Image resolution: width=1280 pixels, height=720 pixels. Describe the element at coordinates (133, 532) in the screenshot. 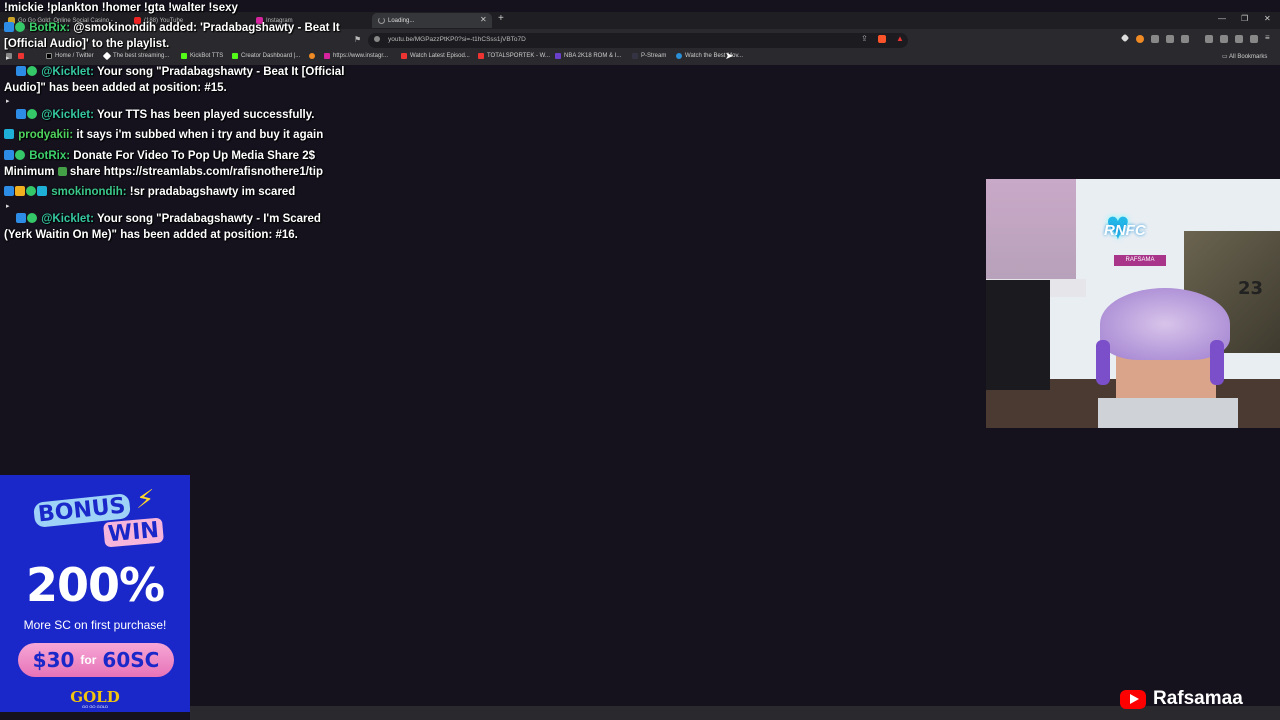

I see `ad-win-text: WIN` at that location.